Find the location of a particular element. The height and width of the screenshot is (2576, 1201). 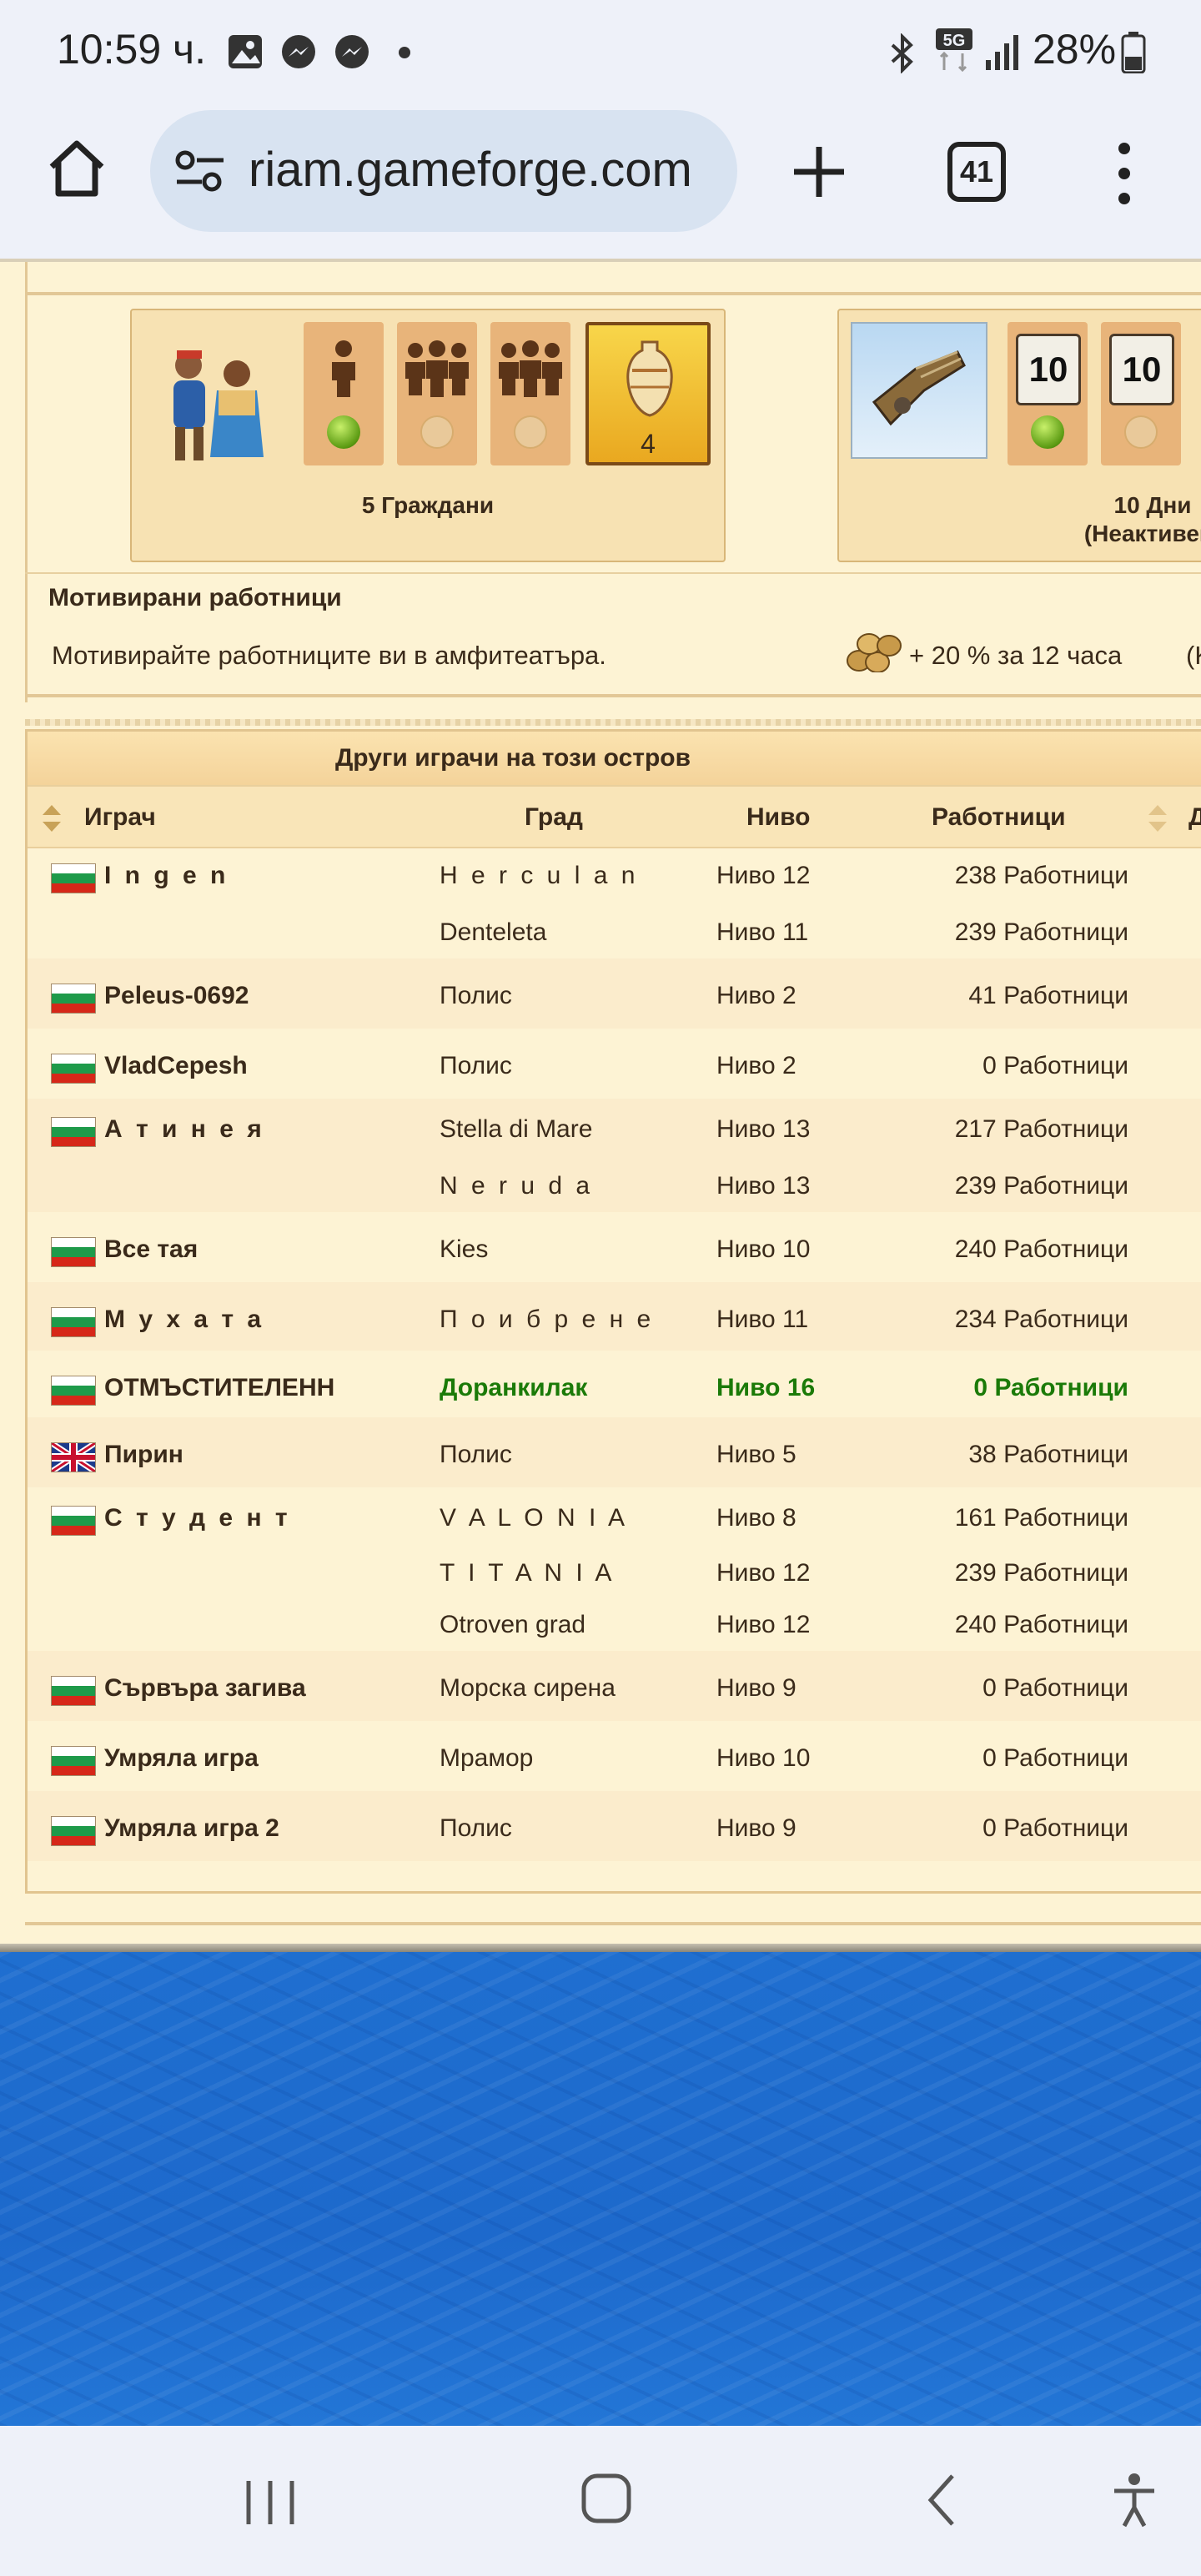

table-row: Умряла игра Мрамор Ниво 10 0 Работници is located at coordinates (615, 1756).